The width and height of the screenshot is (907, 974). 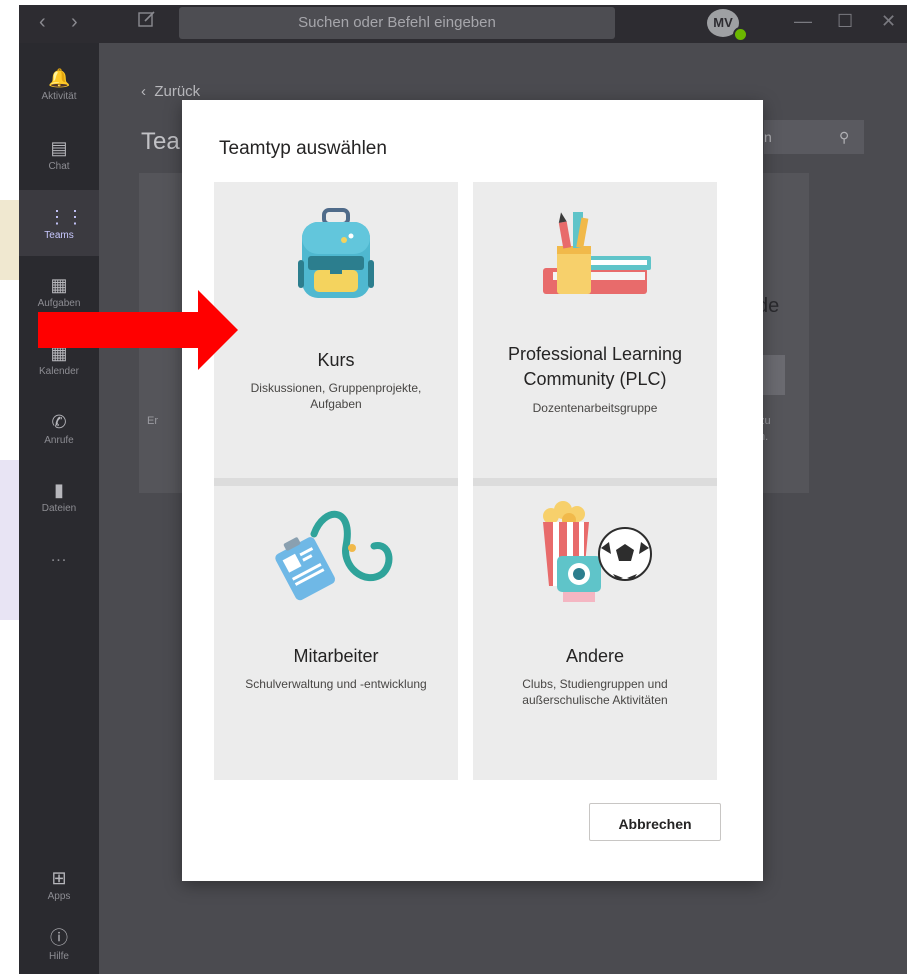 What do you see at coordinates (59, 78) in the screenshot?
I see `bell-icon: 🔔` at bounding box center [59, 78].